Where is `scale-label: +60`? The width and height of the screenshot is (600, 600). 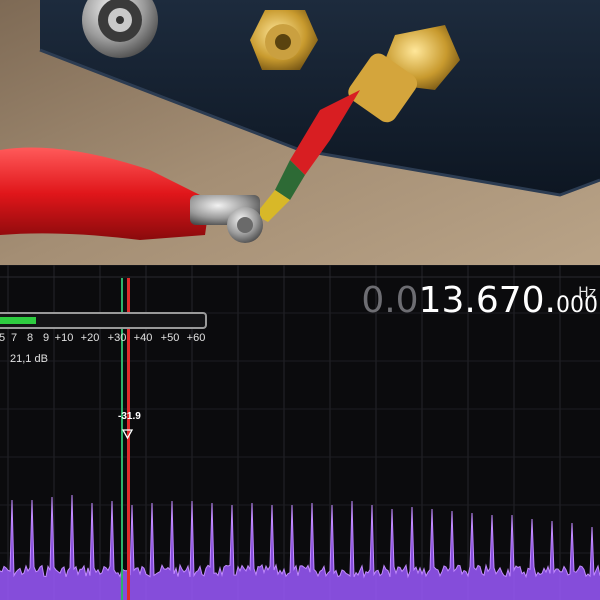 scale-label: +60 is located at coordinates (196, 338).